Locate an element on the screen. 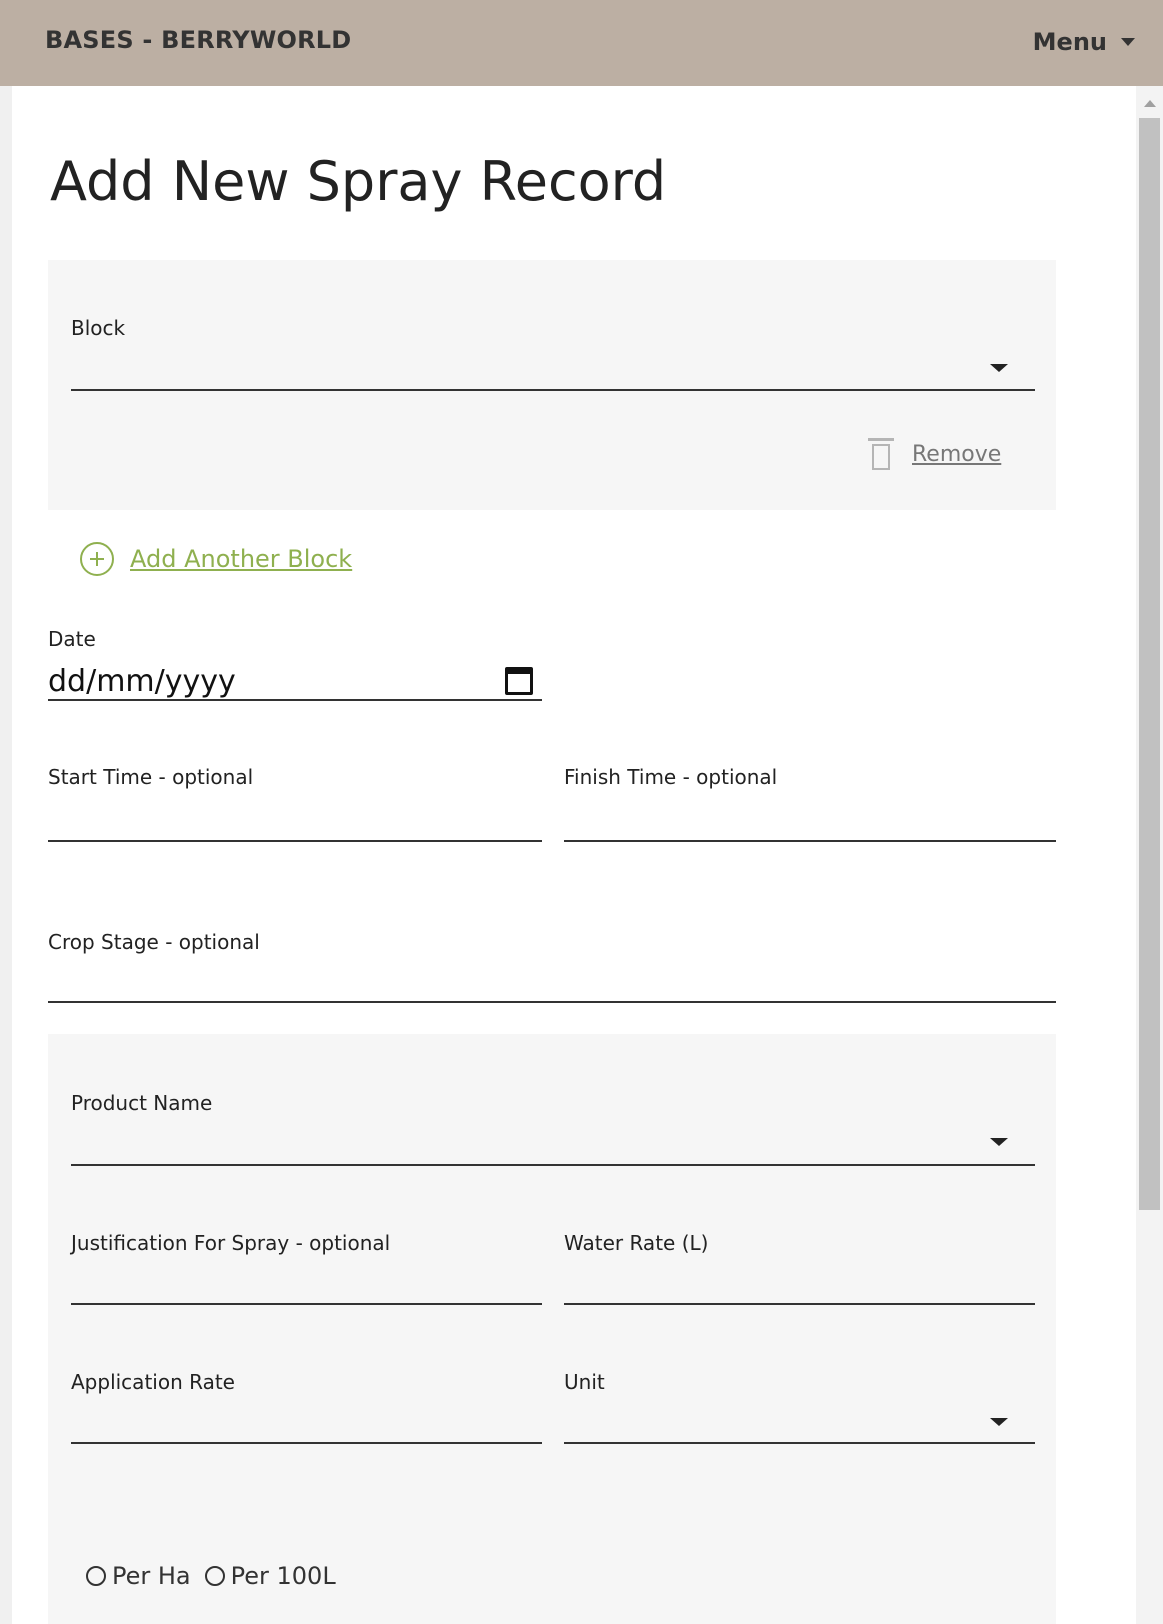 Image resolution: width=1163 pixels, height=1624 pixels. water-rate-underline is located at coordinates (799, 1304).